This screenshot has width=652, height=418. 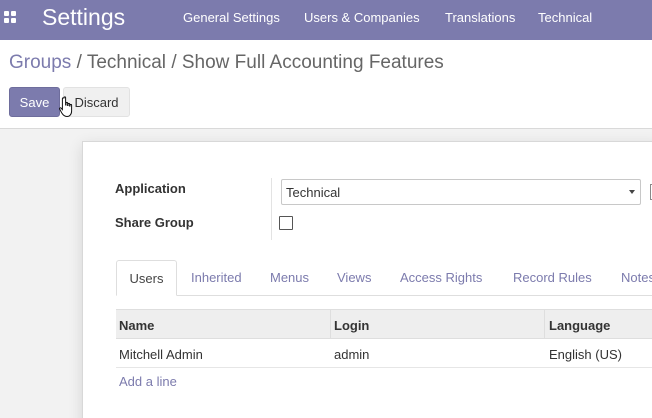 I want to click on menu-translations: Translations, so click(x=480, y=17).